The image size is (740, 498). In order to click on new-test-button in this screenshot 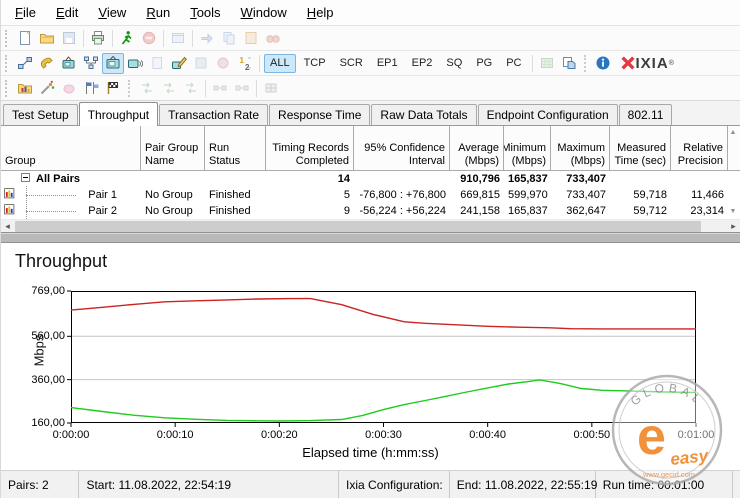, I will do `click(25, 38)`.